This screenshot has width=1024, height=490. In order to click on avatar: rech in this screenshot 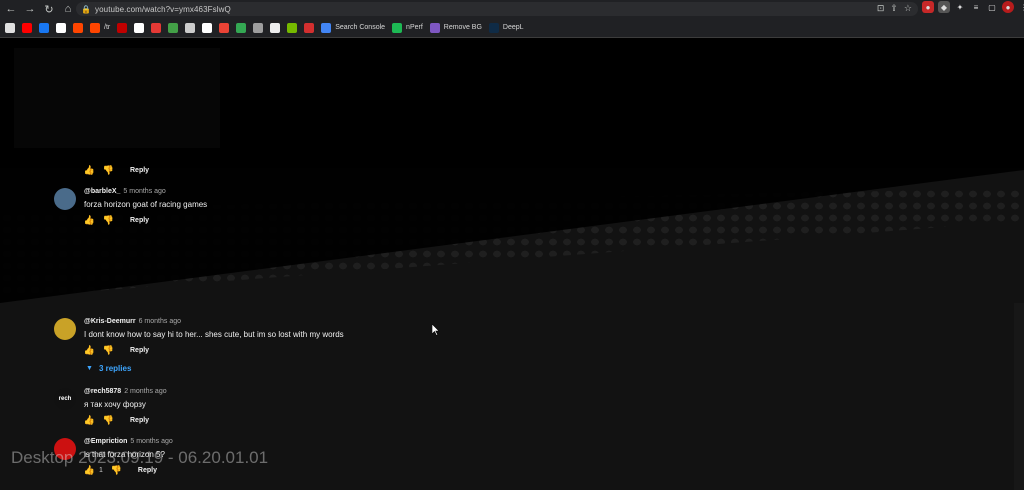, I will do `click(65, 399)`.